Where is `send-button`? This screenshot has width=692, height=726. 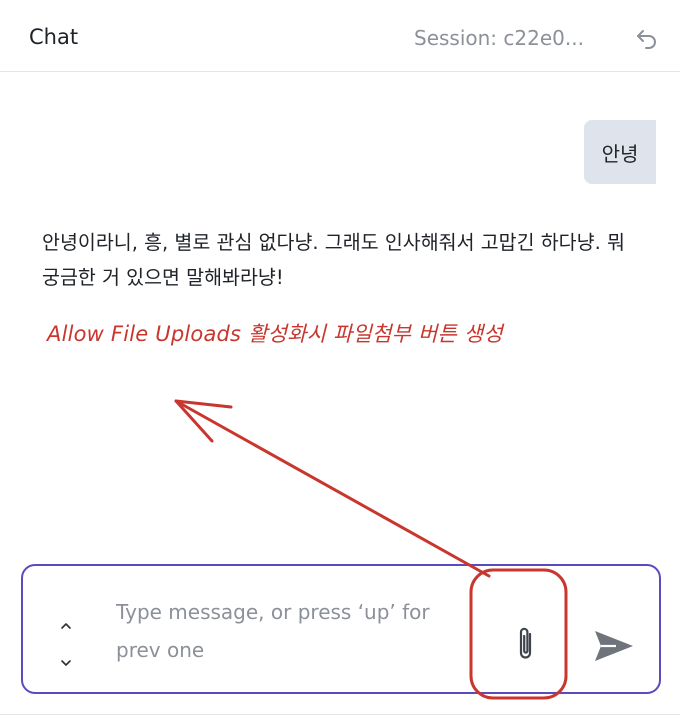 send-button is located at coordinates (614, 646).